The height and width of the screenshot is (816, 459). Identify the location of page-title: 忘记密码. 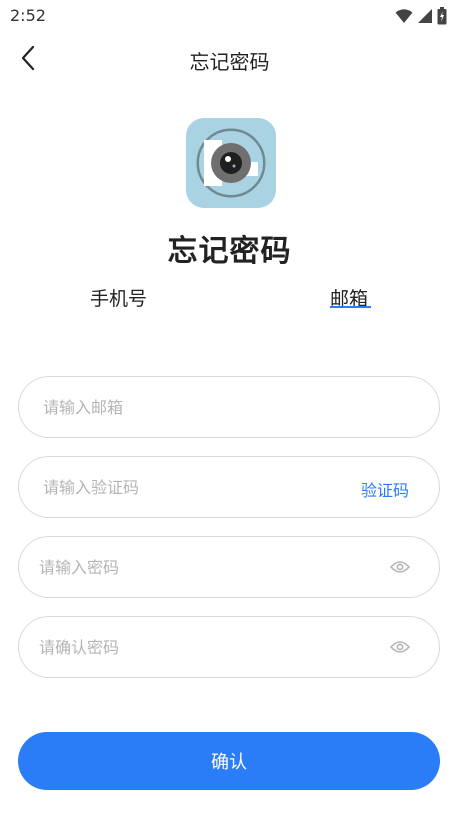
(229, 251).